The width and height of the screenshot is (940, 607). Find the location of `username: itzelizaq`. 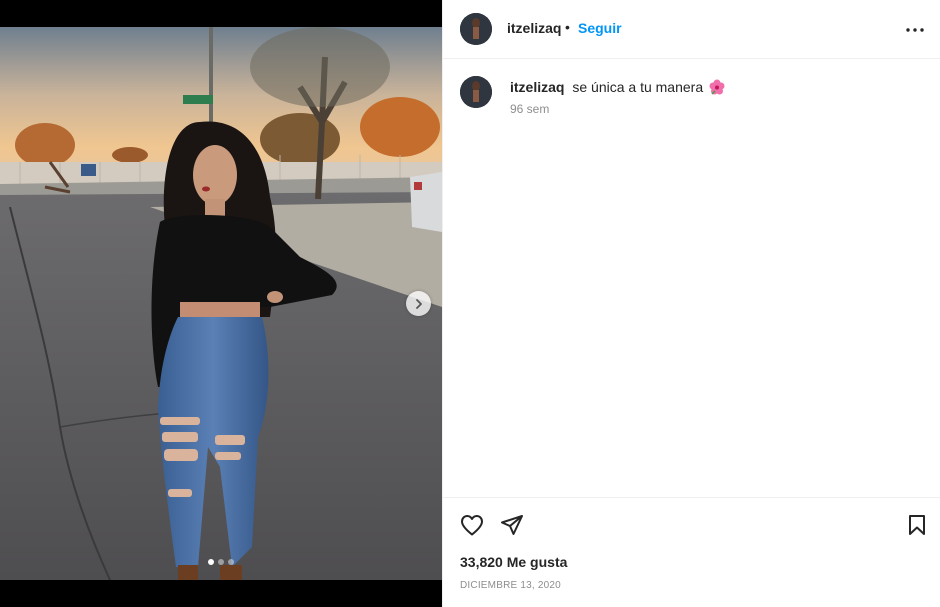

username: itzelizaq is located at coordinates (534, 28).